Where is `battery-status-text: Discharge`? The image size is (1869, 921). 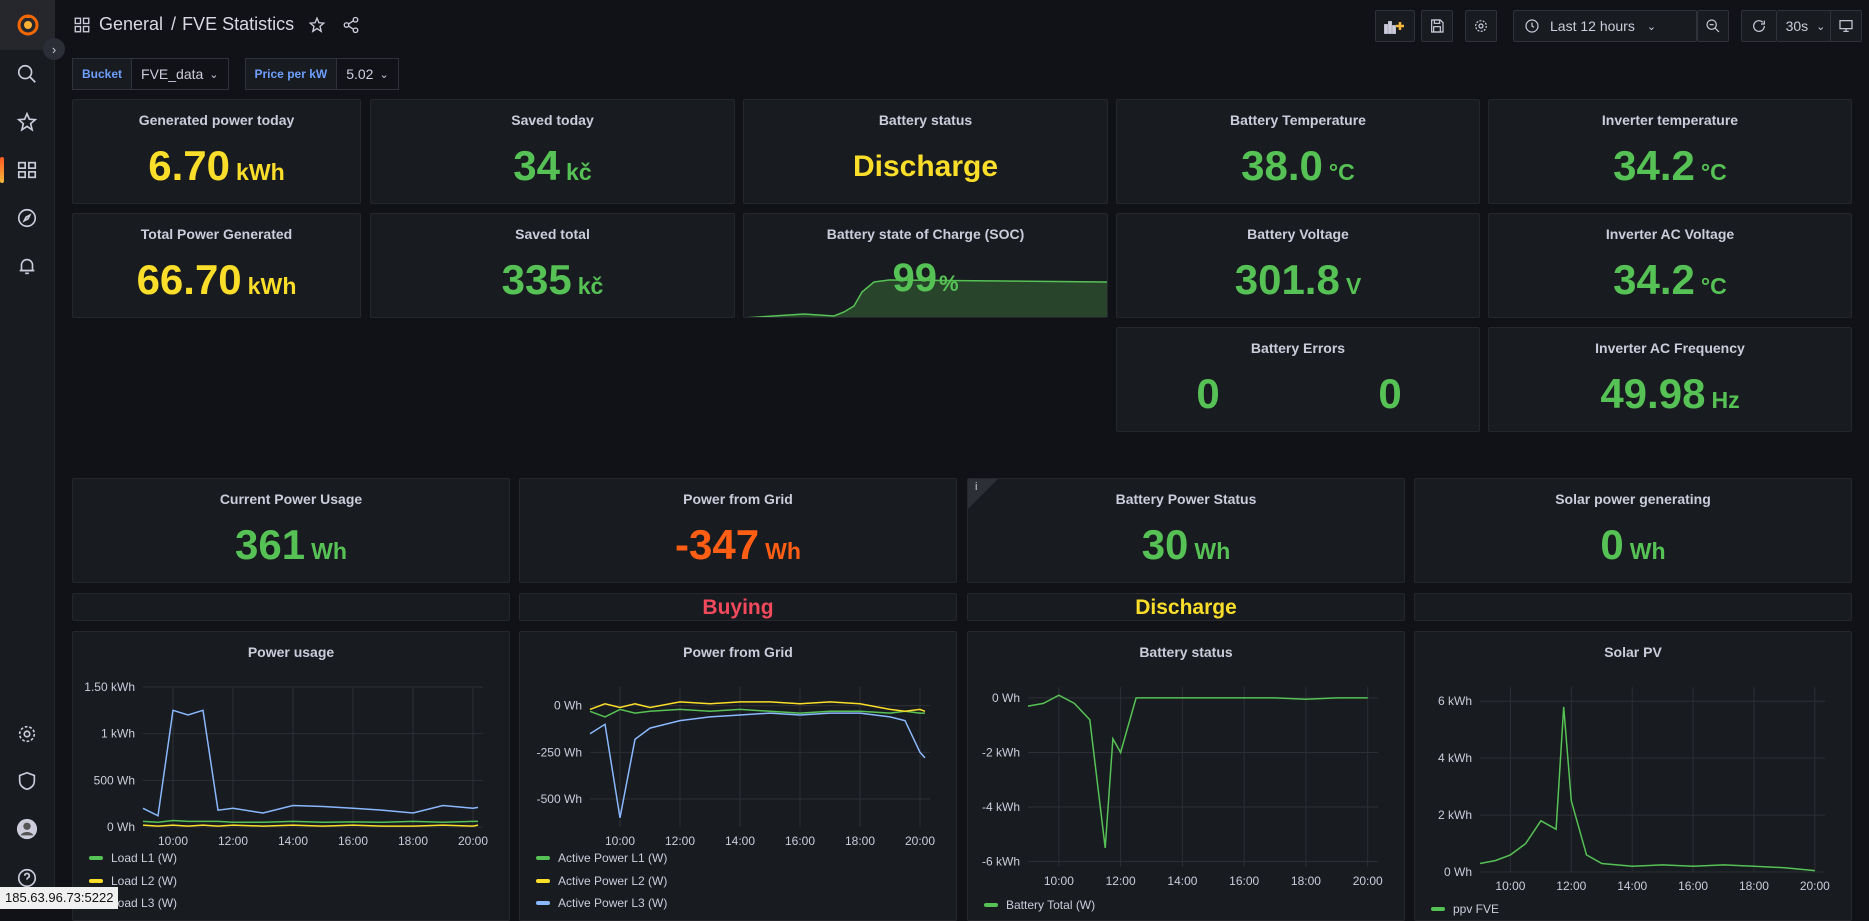 battery-status-text: Discharge is located at coordinates (1186, 608).